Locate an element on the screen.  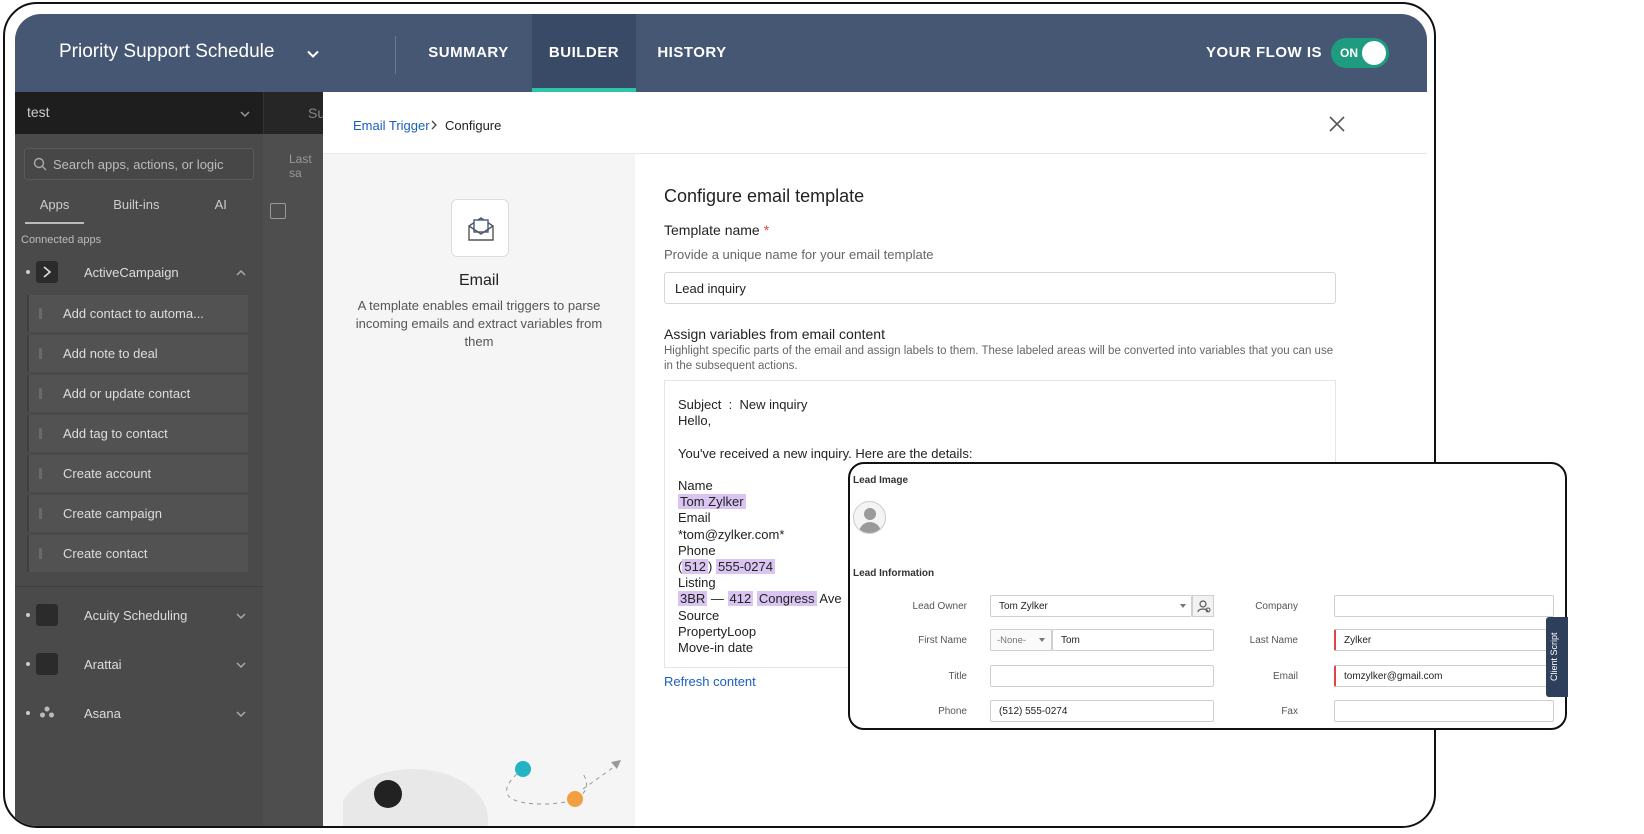
action-label: Add note to deal is located at coordinates (110, 353).